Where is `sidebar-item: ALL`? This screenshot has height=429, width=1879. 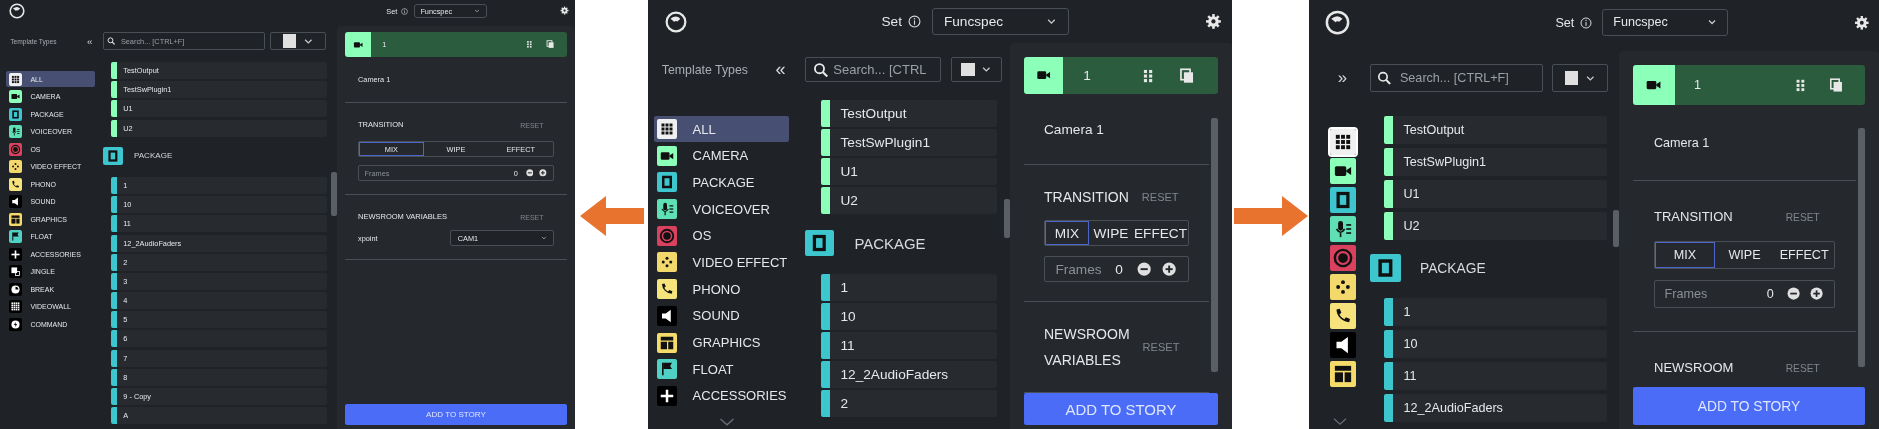 sidebar-item: ALL is located at coordinates (722, 129).